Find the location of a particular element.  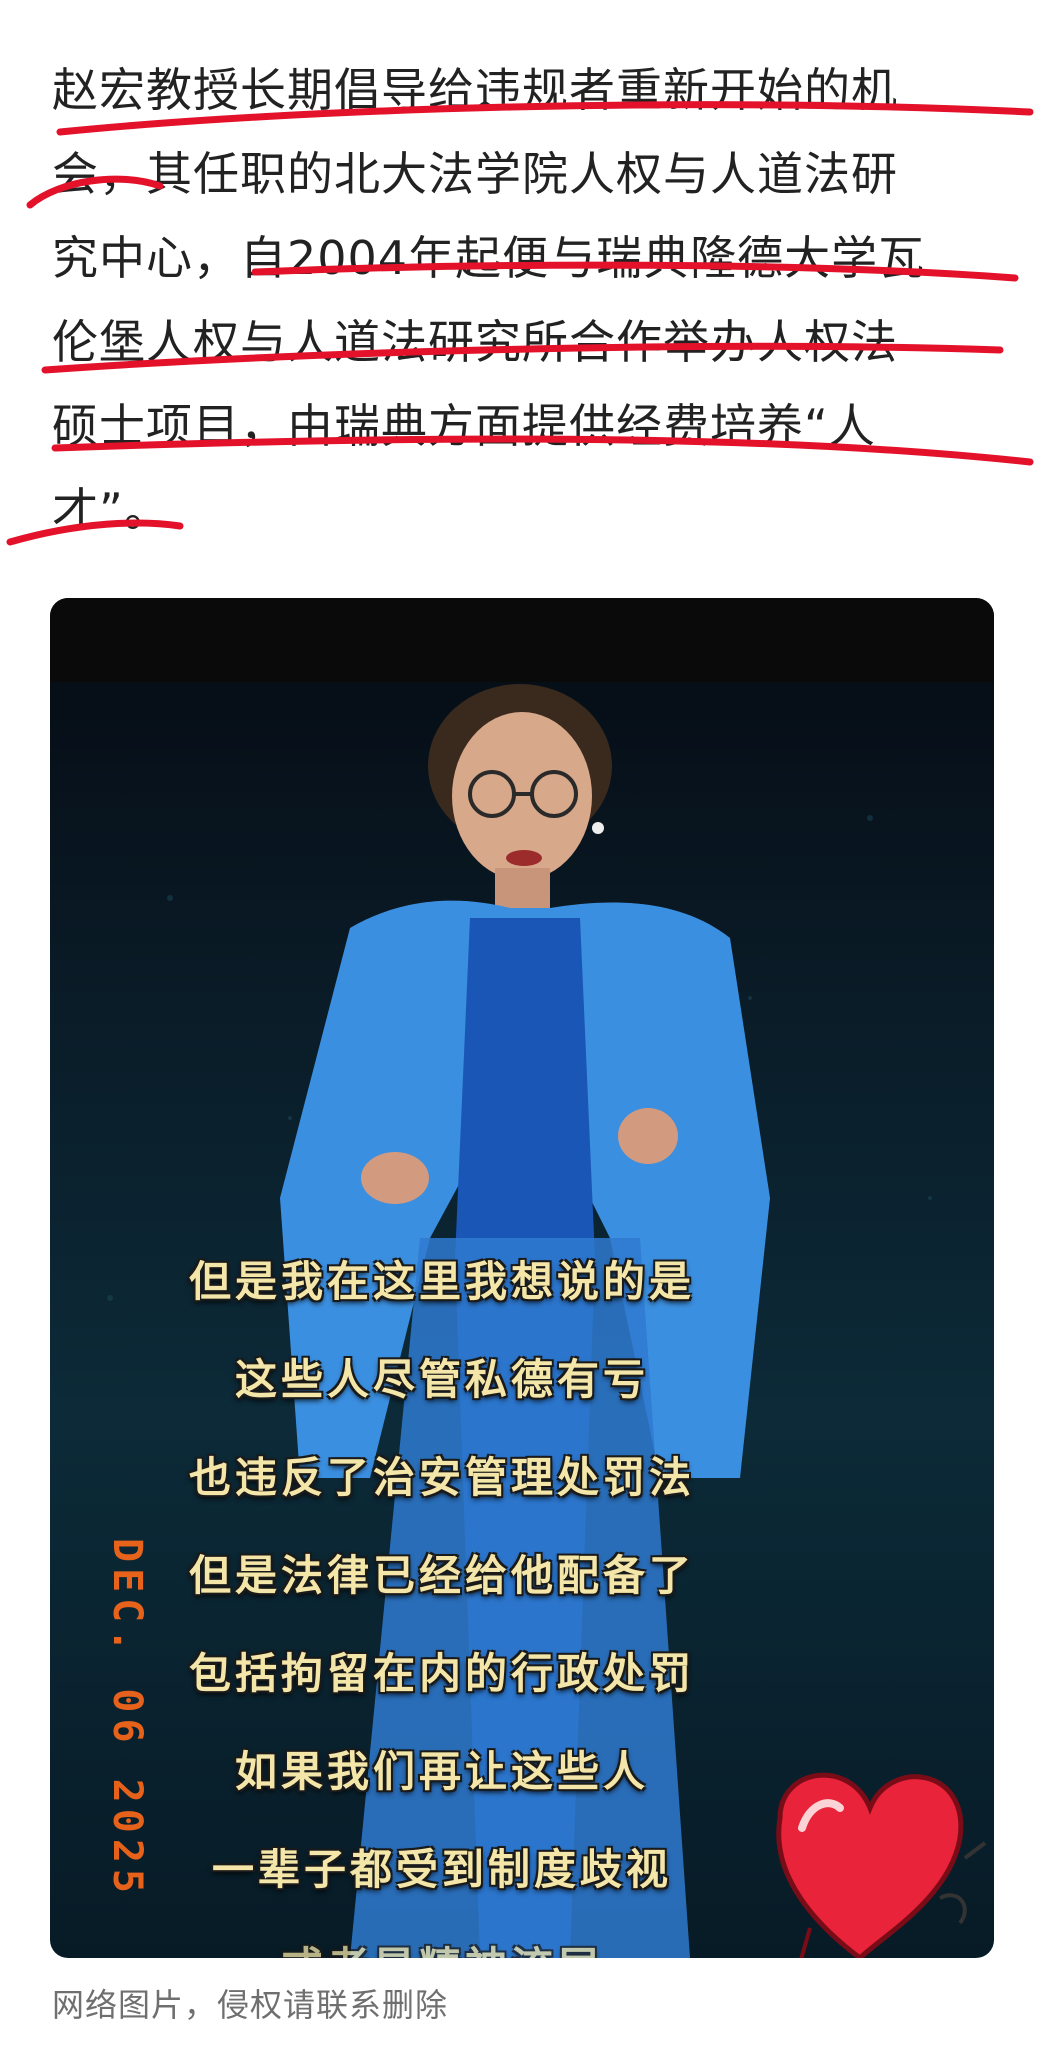

subtitle-line: 但是法律已经给他配备了 is located at coordinates (441, 1575).